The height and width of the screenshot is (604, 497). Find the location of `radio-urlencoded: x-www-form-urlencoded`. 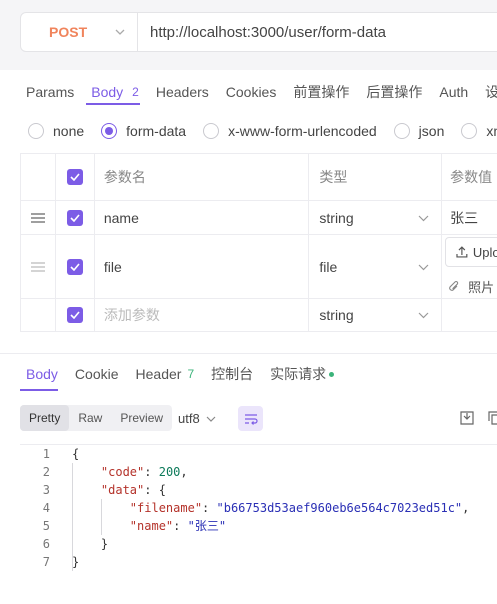

radio-urlencoded: x-www-form-urlencoded is located at coordinates (290, 131).